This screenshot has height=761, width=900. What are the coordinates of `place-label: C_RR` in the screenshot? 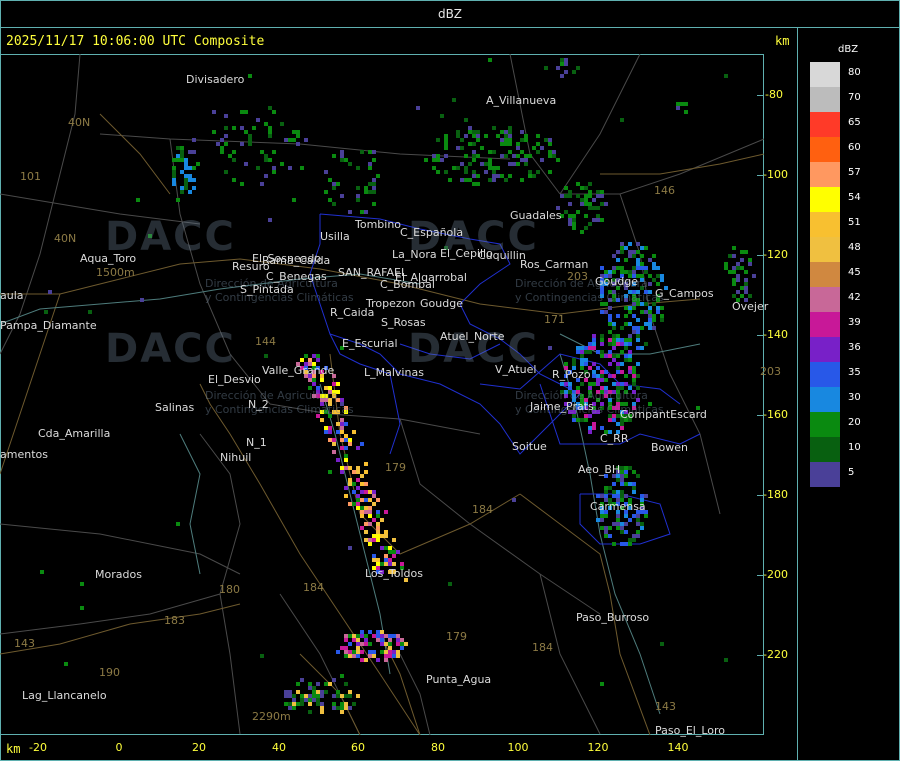 It's located at (614, 438).